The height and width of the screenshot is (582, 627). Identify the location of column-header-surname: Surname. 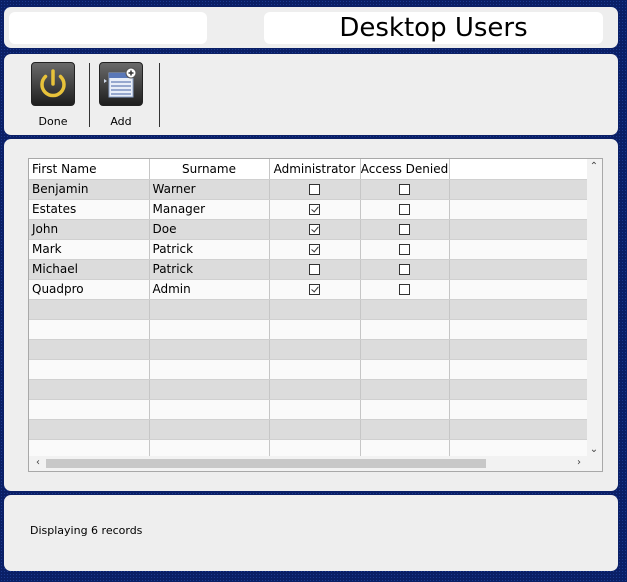
(209, 169).